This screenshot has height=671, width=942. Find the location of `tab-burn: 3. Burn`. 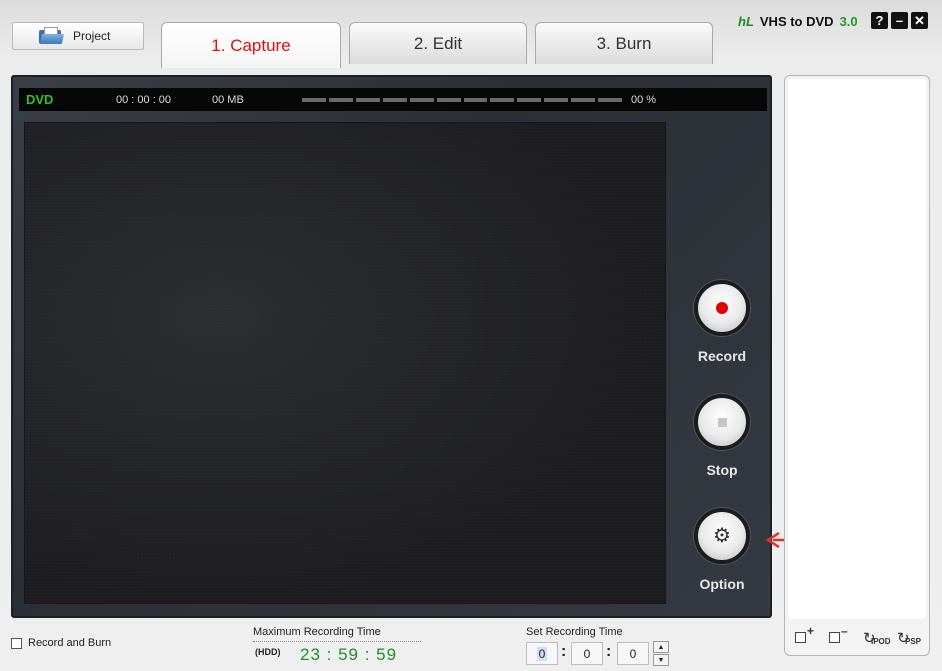

tab-burn: 3. Burn is located at coordinates (624, 43).